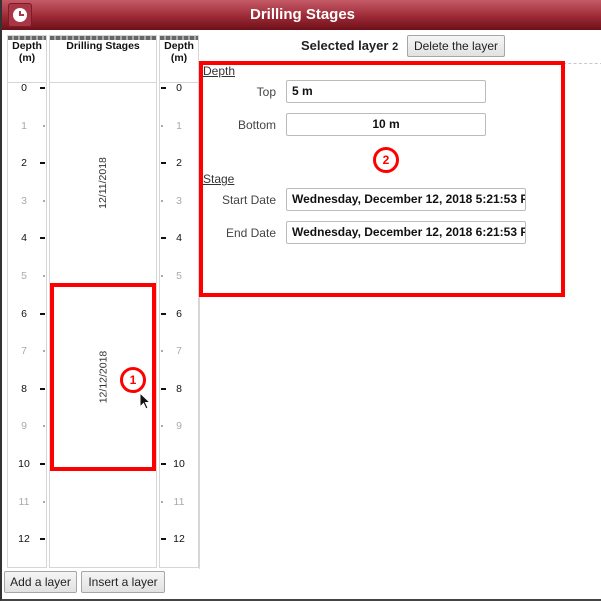 The height and width of the screenshot is (601, 601). I want to click on start-date-input: Wednesday, December 12, 2018 5:21:53 PM, so click(406, 199).